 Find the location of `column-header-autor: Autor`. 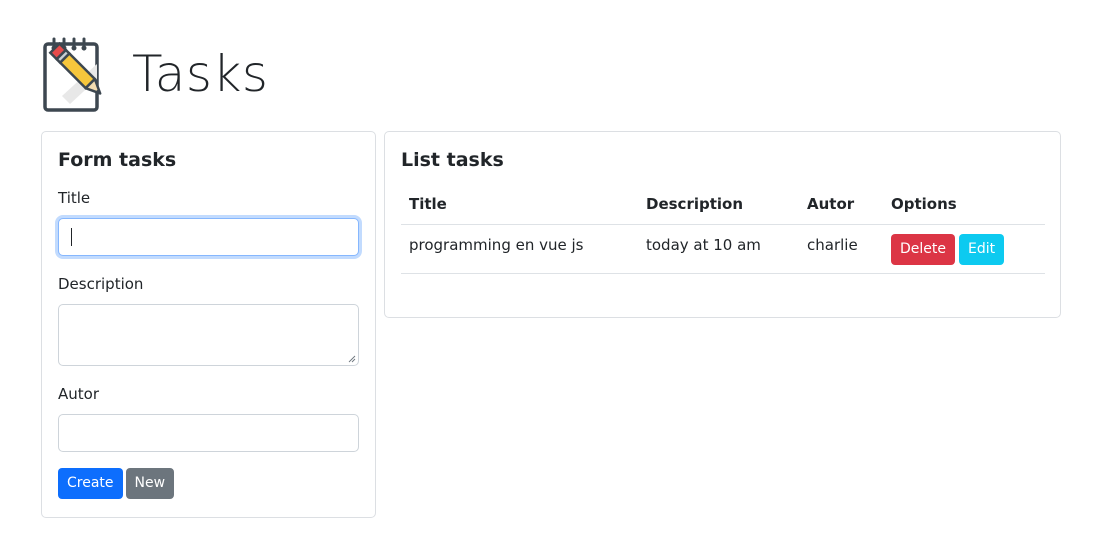

column-header-autor: Autor is located at coordinates (841, 206).